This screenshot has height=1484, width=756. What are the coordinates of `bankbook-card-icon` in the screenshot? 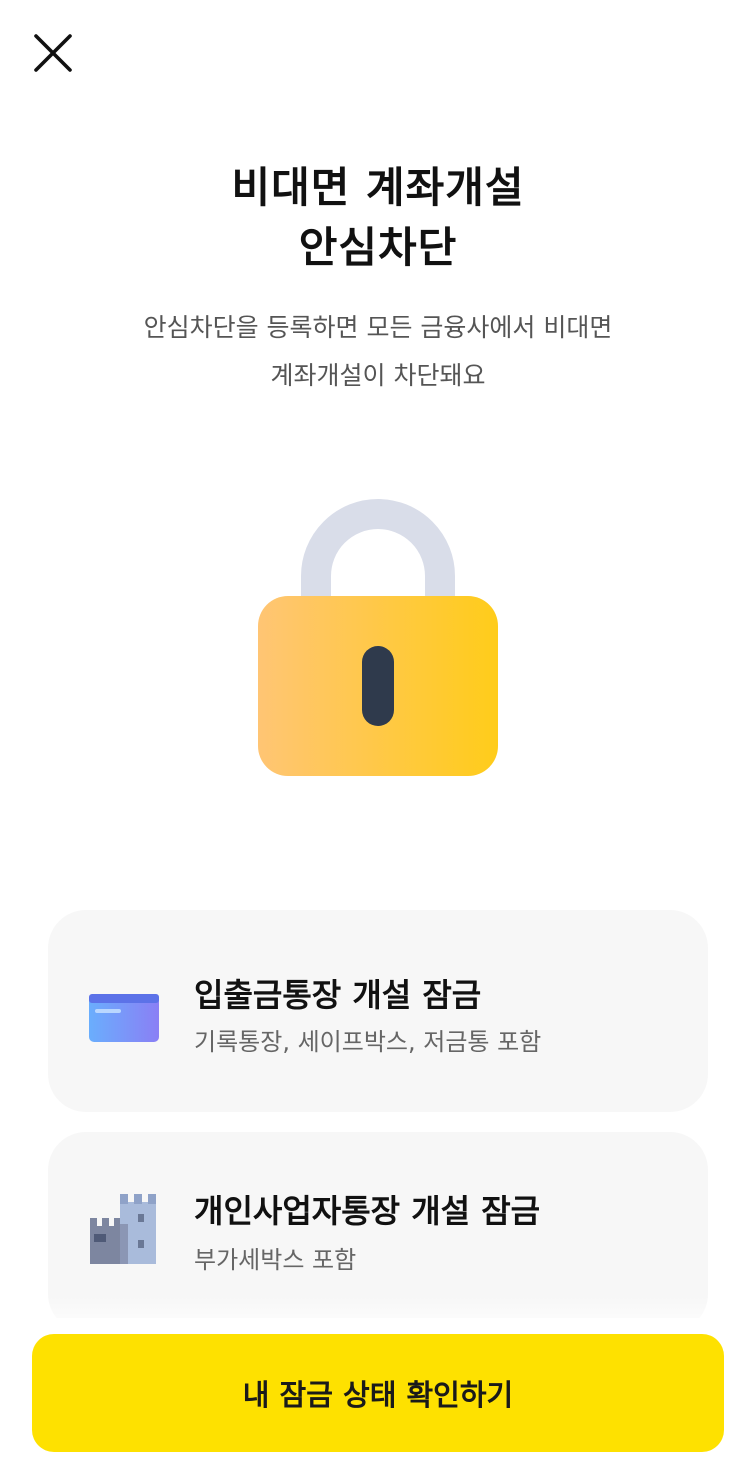 It's located at (124, 1018).